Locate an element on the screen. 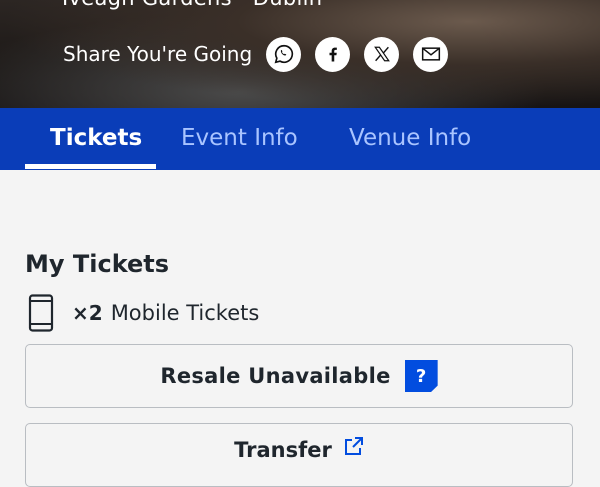 The height and width of the screenshot is (487, 600). transfer-button: Transfer is located at coordinates (299, 455).